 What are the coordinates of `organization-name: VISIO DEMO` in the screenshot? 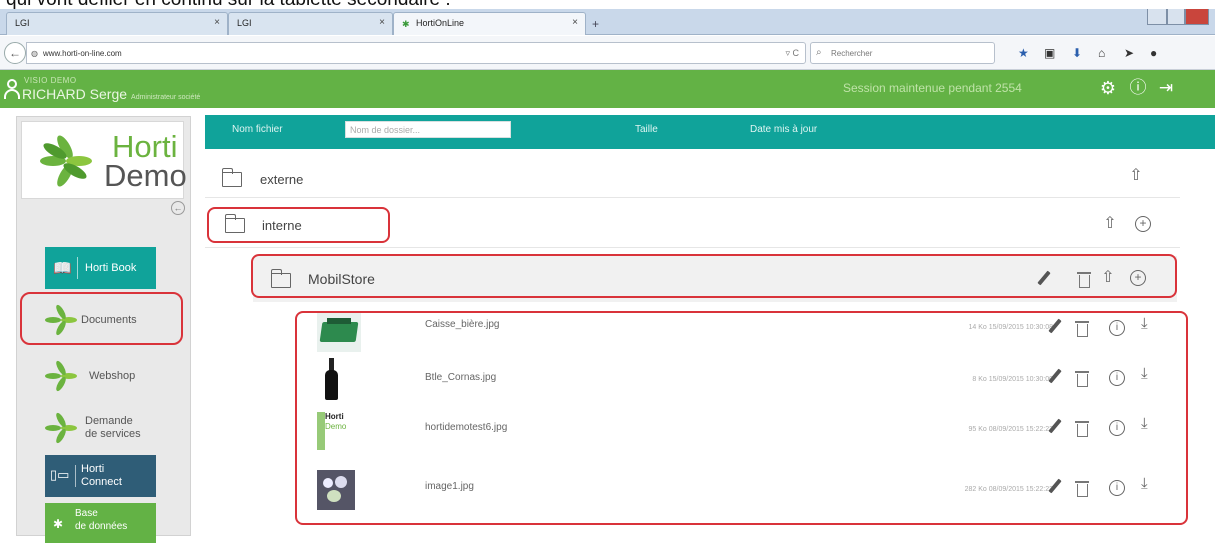 It's located at (50, 80).